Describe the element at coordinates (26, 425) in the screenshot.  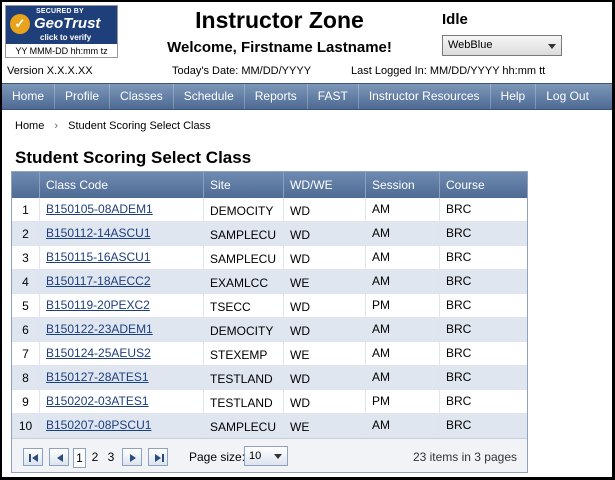
I see `row-index: 10` at that location.